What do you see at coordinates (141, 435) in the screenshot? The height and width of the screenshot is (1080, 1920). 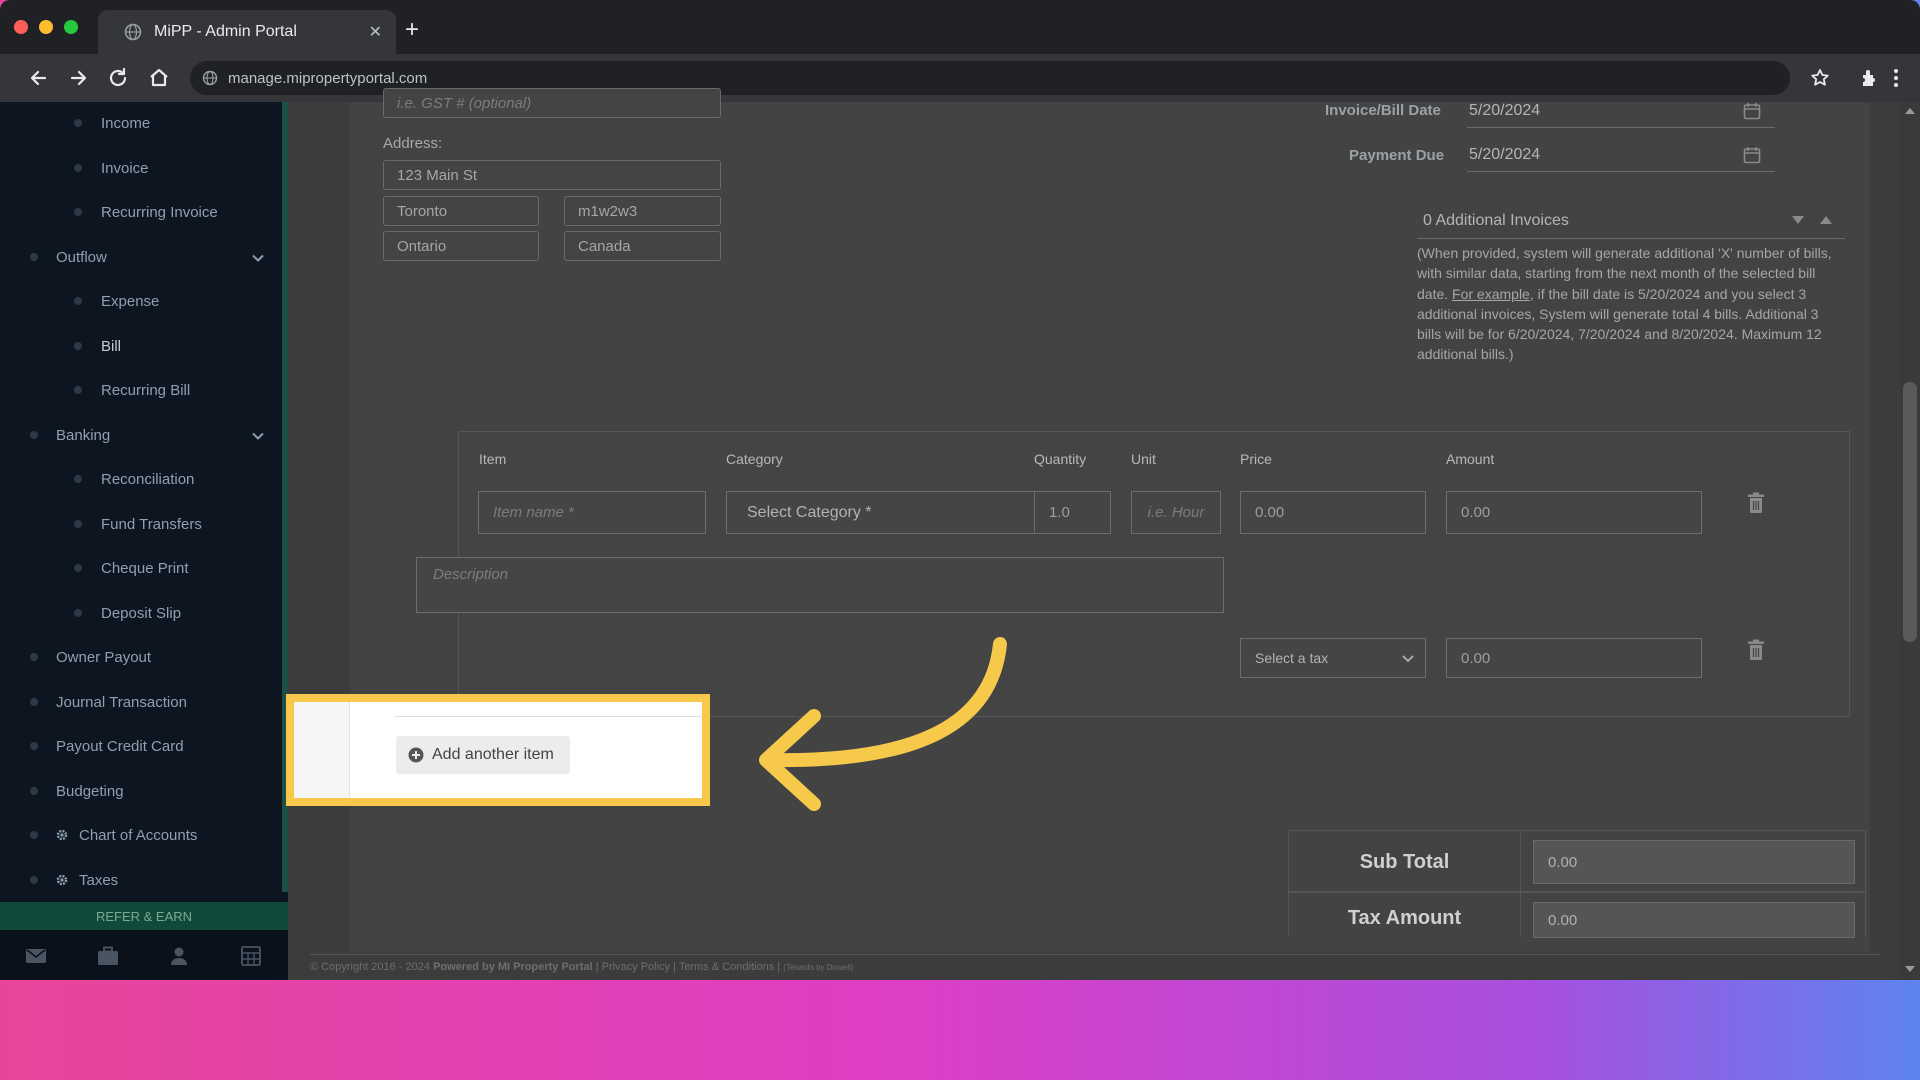 I see `sidebar-item-banking: Banking` at bounding box center [141, 435].